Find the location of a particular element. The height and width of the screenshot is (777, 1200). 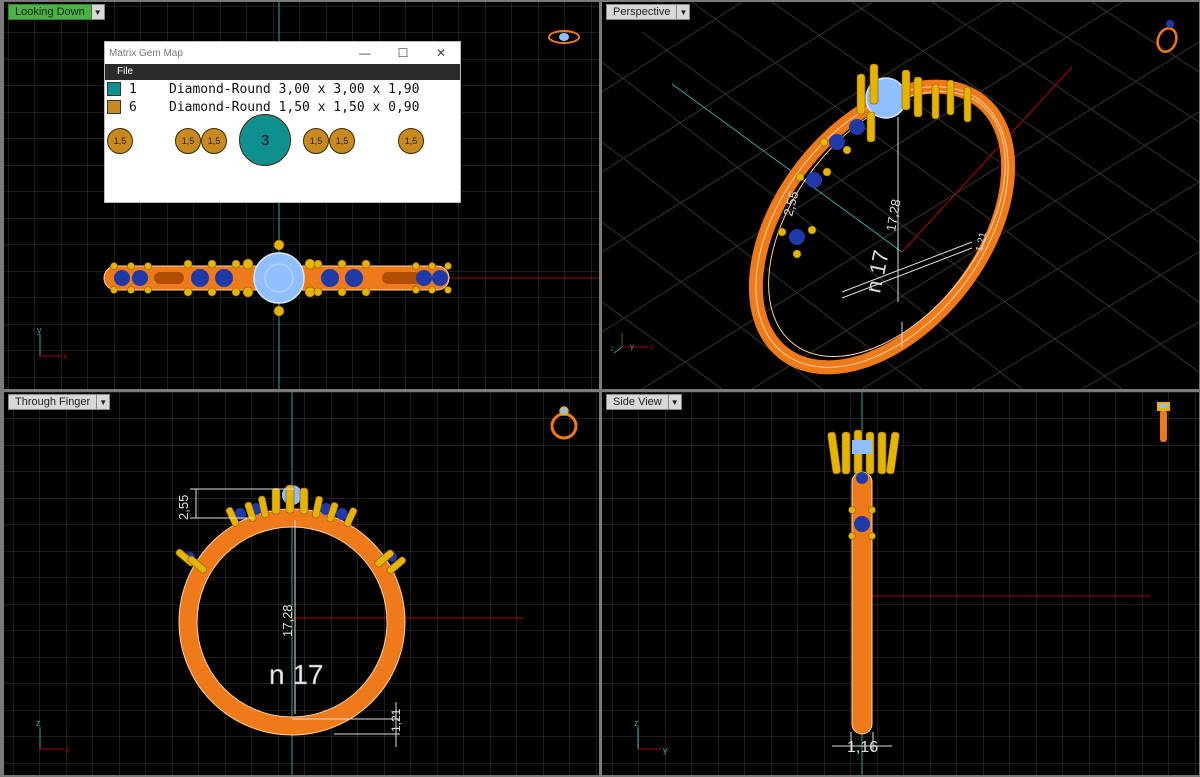

maximize-button: ☐ is located at coordinates (403, 53).